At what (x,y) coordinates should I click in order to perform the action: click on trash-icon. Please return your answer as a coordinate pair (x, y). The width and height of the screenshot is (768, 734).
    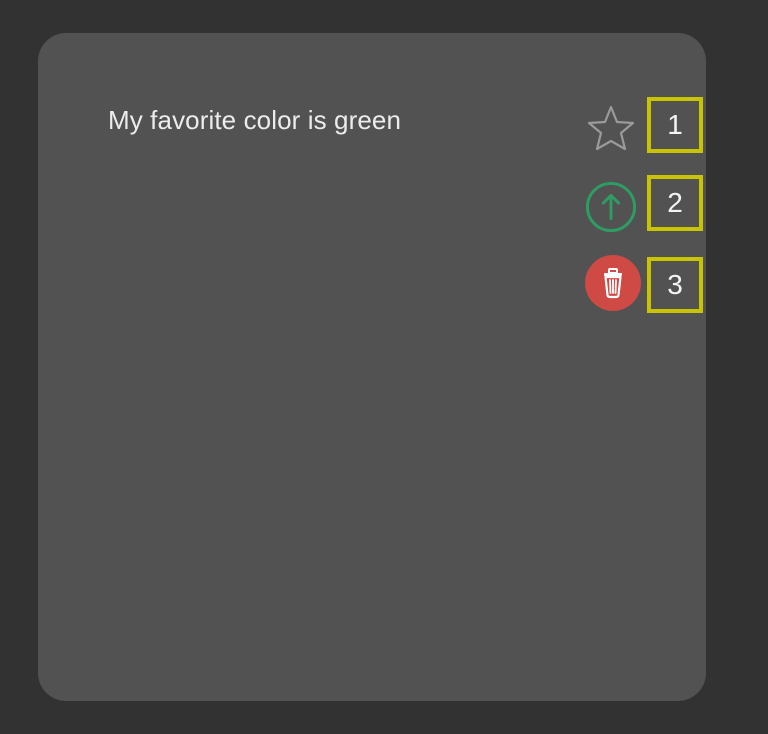
    Looking at the image, I should click on (613, 283).